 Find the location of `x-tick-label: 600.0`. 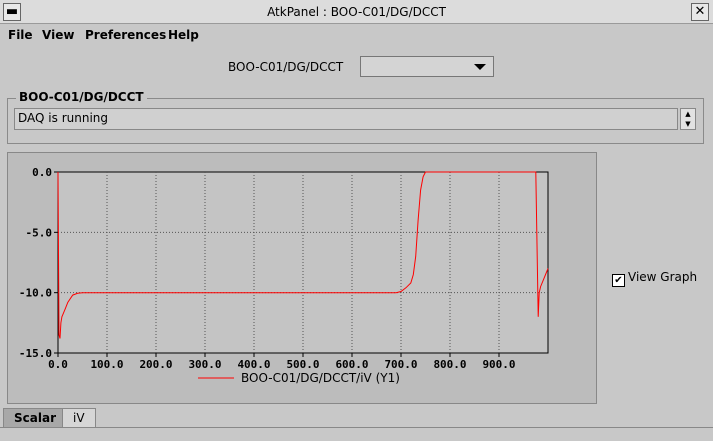

x-tick-label: 600.0 is located at coordinates (351, 364).